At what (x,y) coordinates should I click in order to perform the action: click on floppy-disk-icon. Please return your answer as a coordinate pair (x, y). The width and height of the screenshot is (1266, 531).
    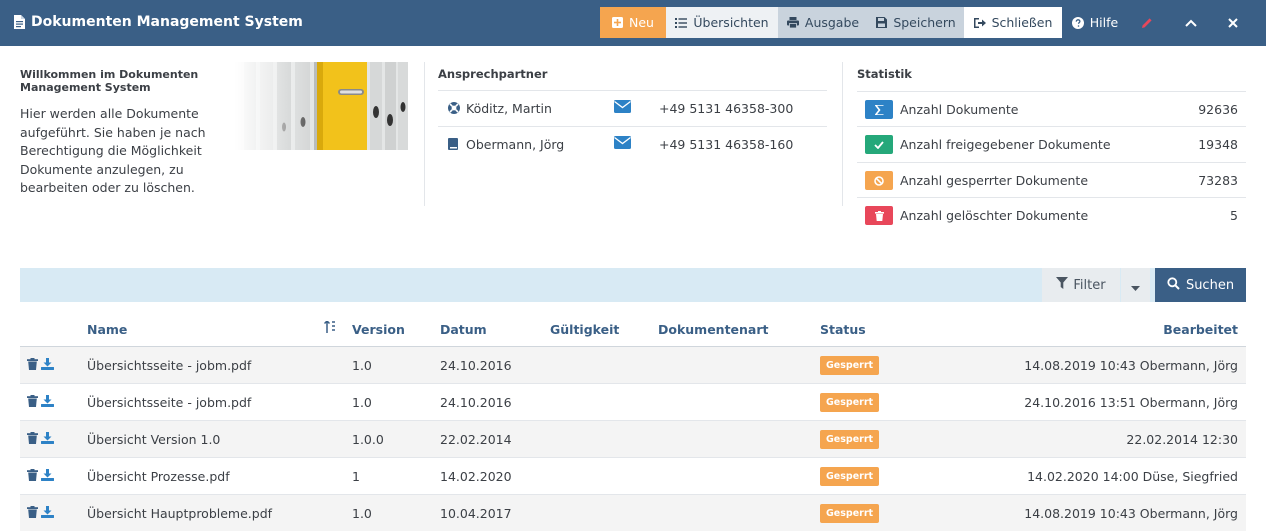
    Looking at the image, I should click on (882, 22).